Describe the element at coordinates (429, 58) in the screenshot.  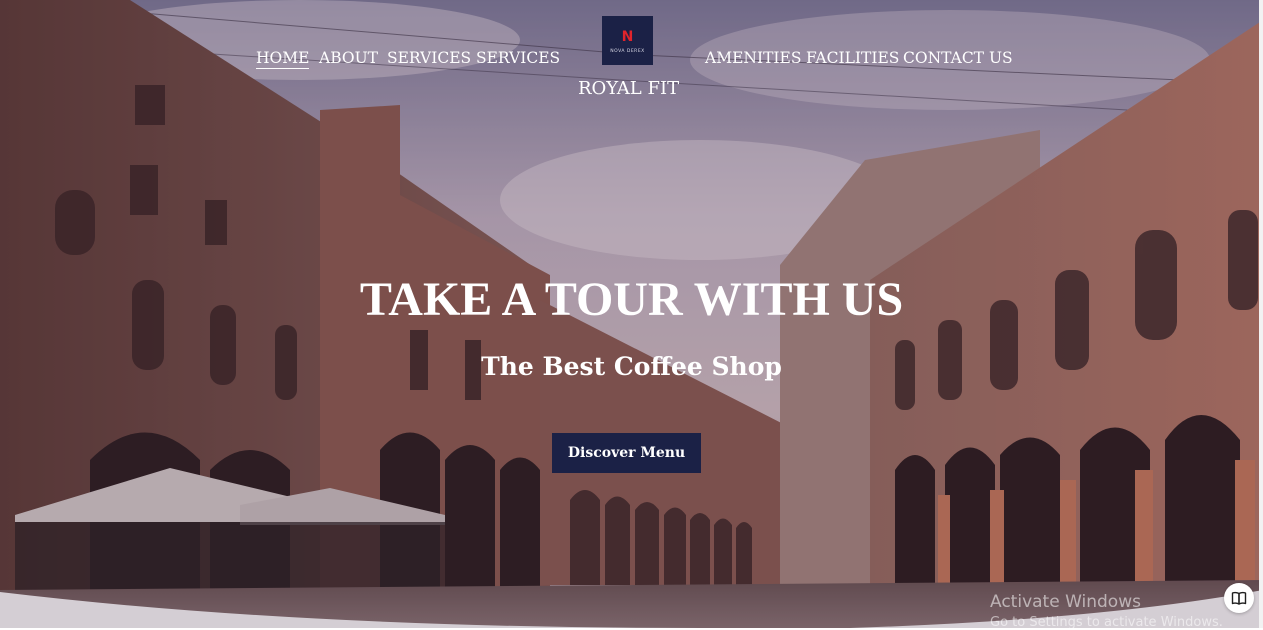
I see `nav-services: SERVICES` at that location.